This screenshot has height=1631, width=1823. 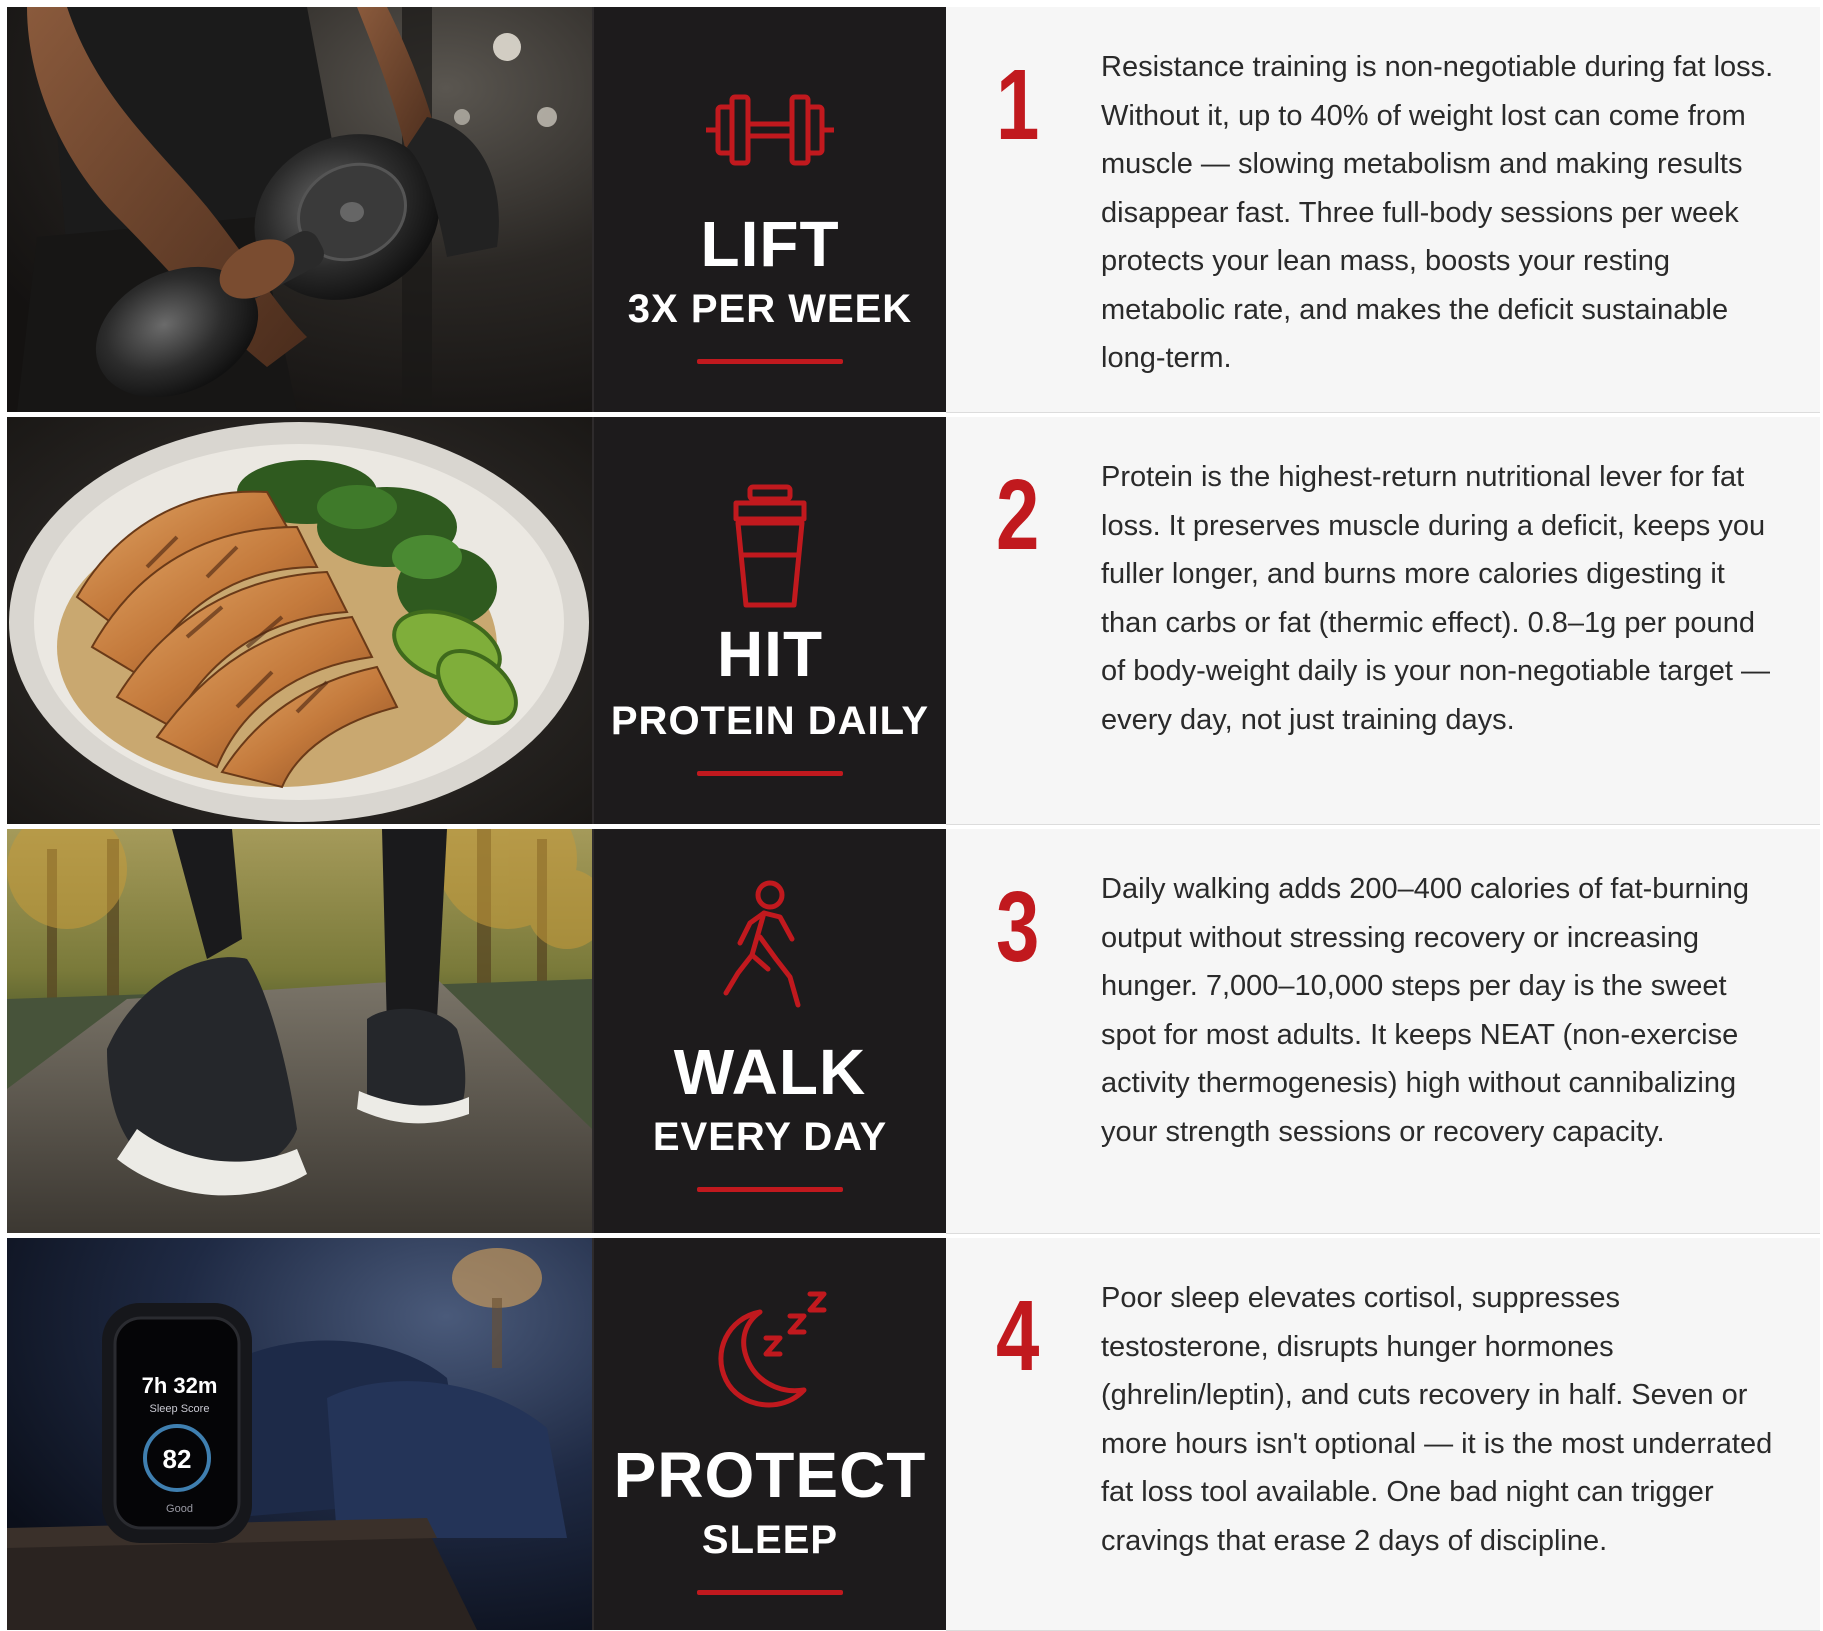 What do you see at coordinates (179, 1509) in the screenshot?
I see `watch-sleep-rating: Good` at bounding box center [179, 1509].